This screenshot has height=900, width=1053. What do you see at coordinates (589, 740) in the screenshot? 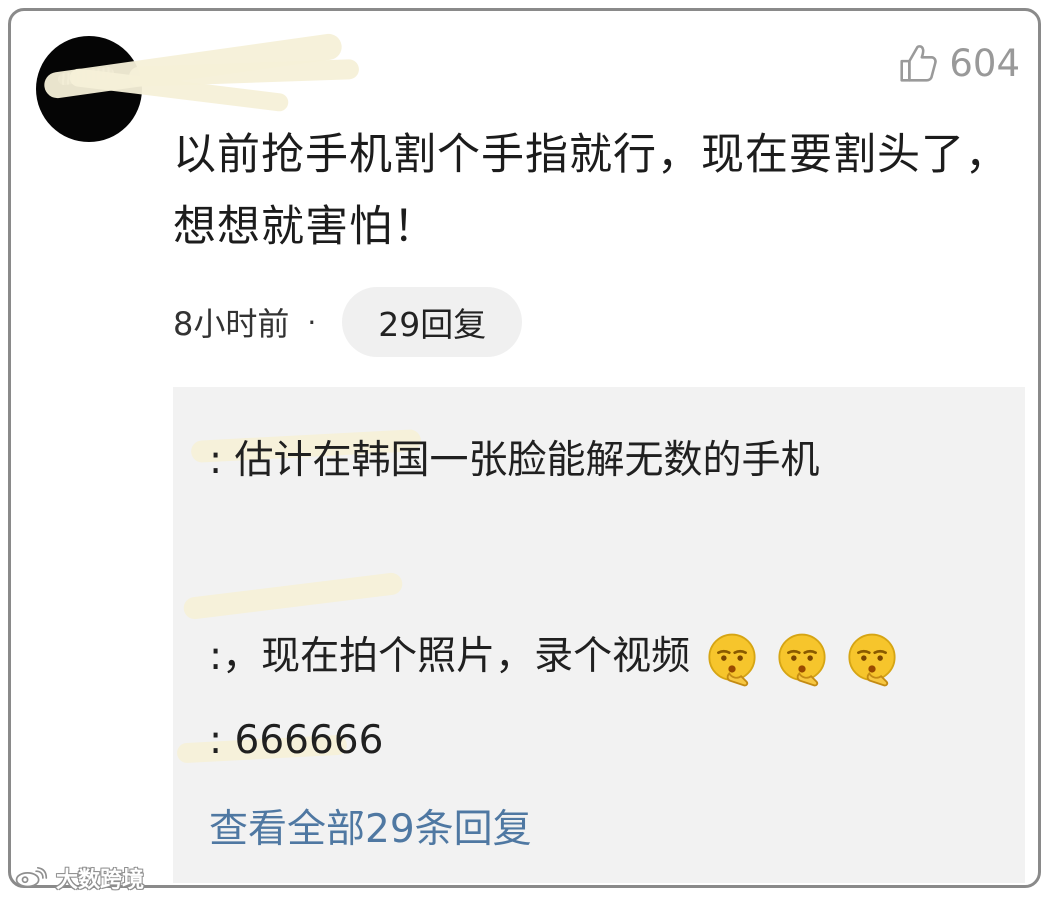
I see `reply-item: : 666666` at bounding box center [589, 740].